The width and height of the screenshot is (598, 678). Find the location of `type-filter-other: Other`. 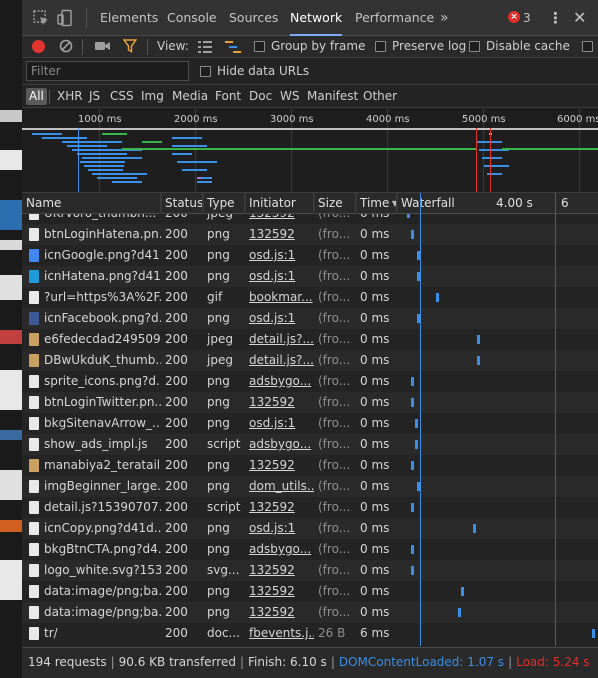

type-filter-other: Other is located at coordinates (380, 96).